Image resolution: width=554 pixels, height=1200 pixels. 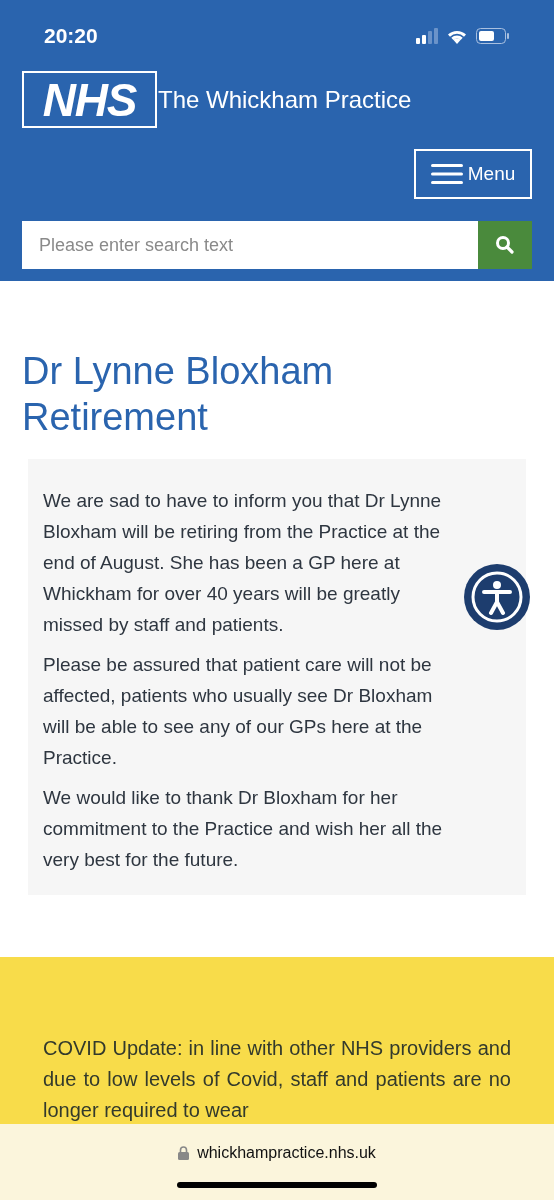 I want to click on article-paragraph: Please be assured that patient care will not be affected, patients who usually see Dr Bloxham will be able to see any of our GPs here at the Practice., so click(x=238, y=711).